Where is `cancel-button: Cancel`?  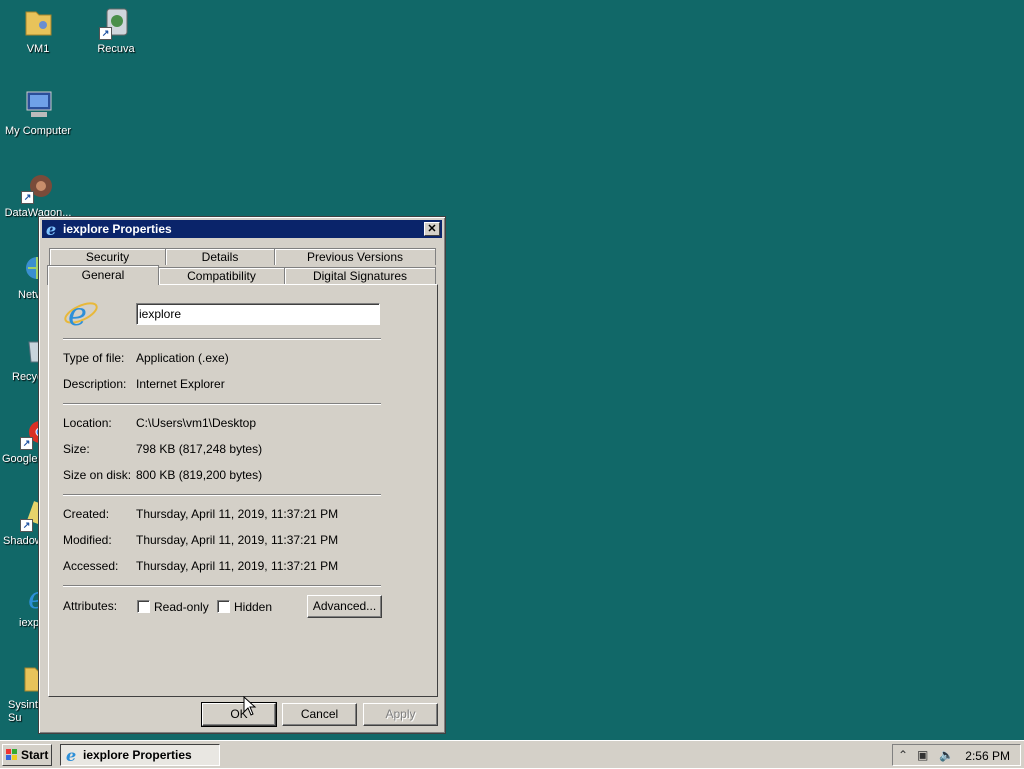
cancel-button: Cancel is located at coordinates (319, 714).